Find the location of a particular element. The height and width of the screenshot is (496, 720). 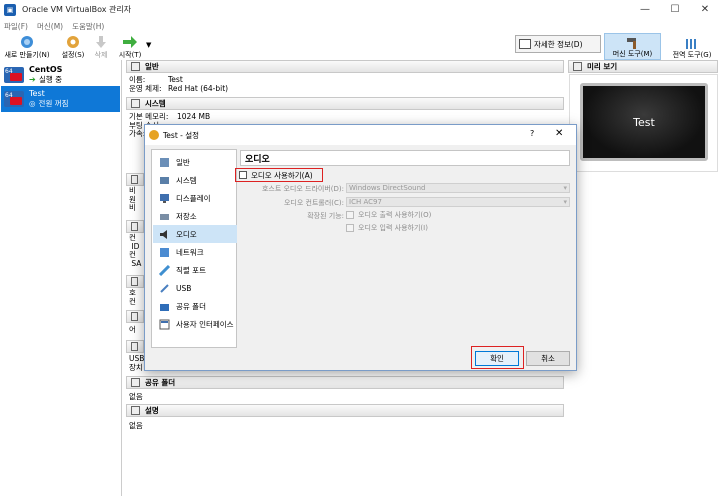

maximize-button: ☐ is located at coordinates (675, 9).